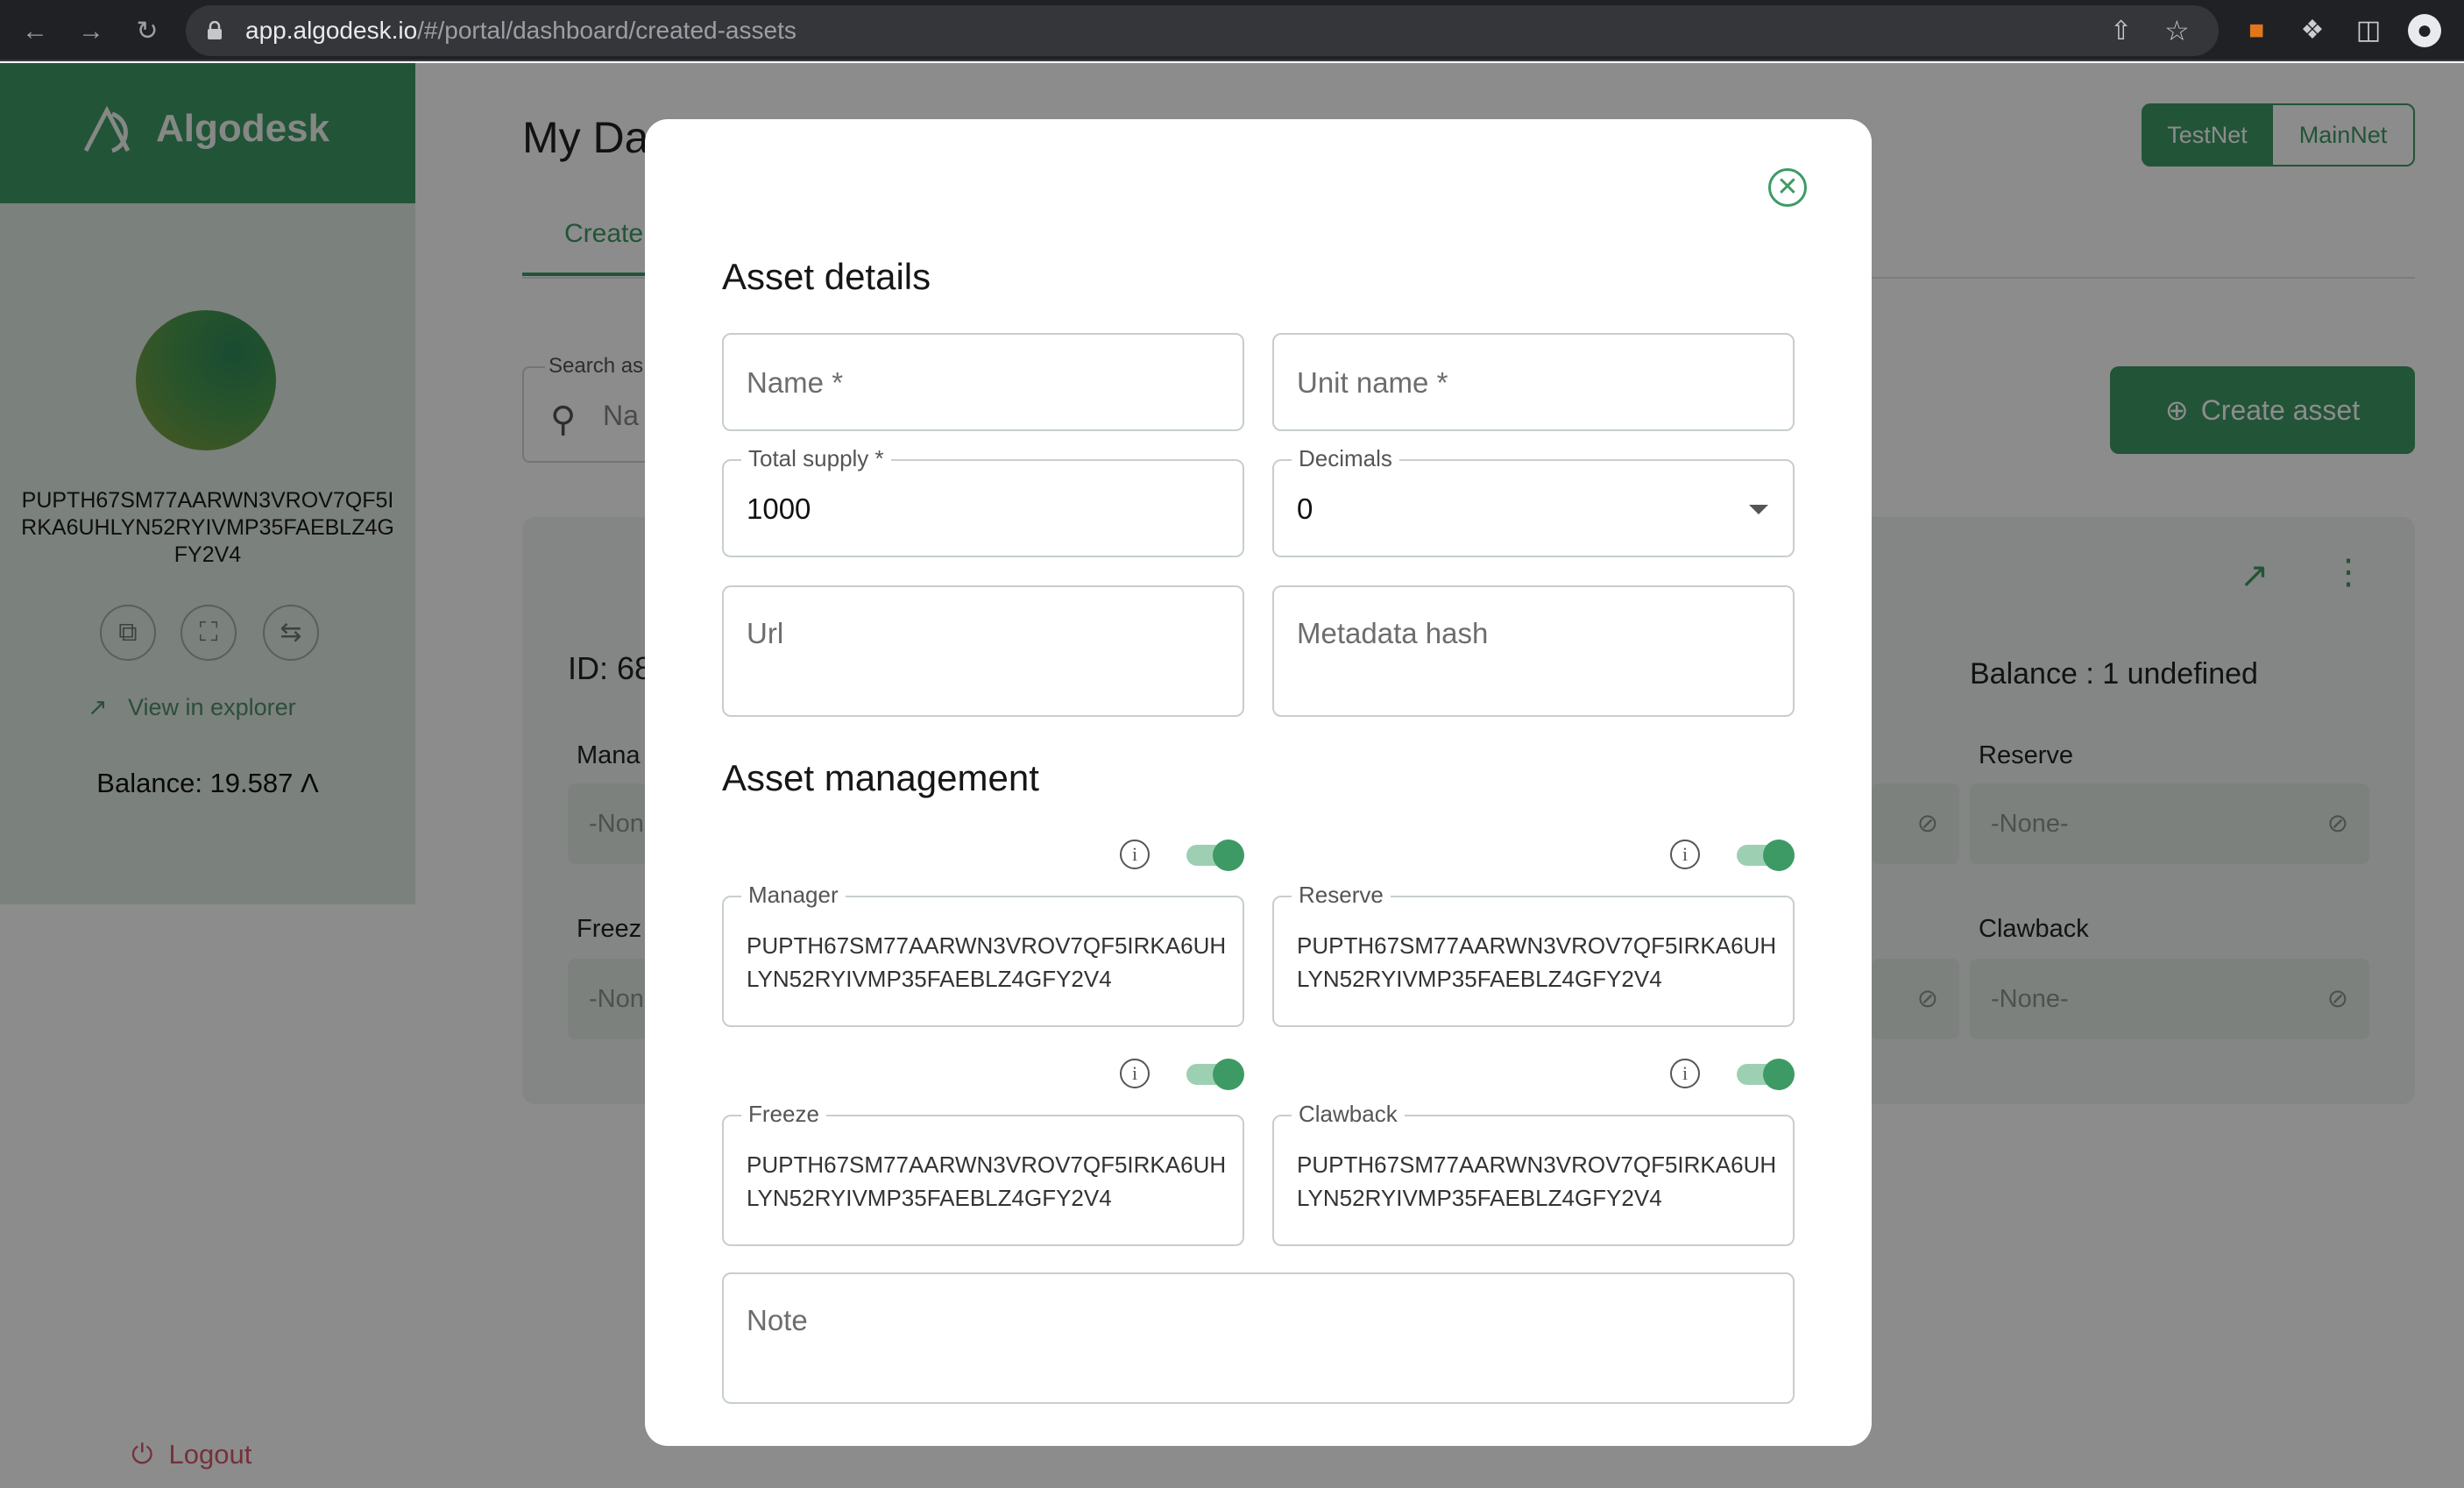 The width and height of the screenshot is (2464, 1488). Describe the element at coordinates (1393, 633) in the screenshot. I see `metadata-hash-placeholder: Metadata hash` at that location.